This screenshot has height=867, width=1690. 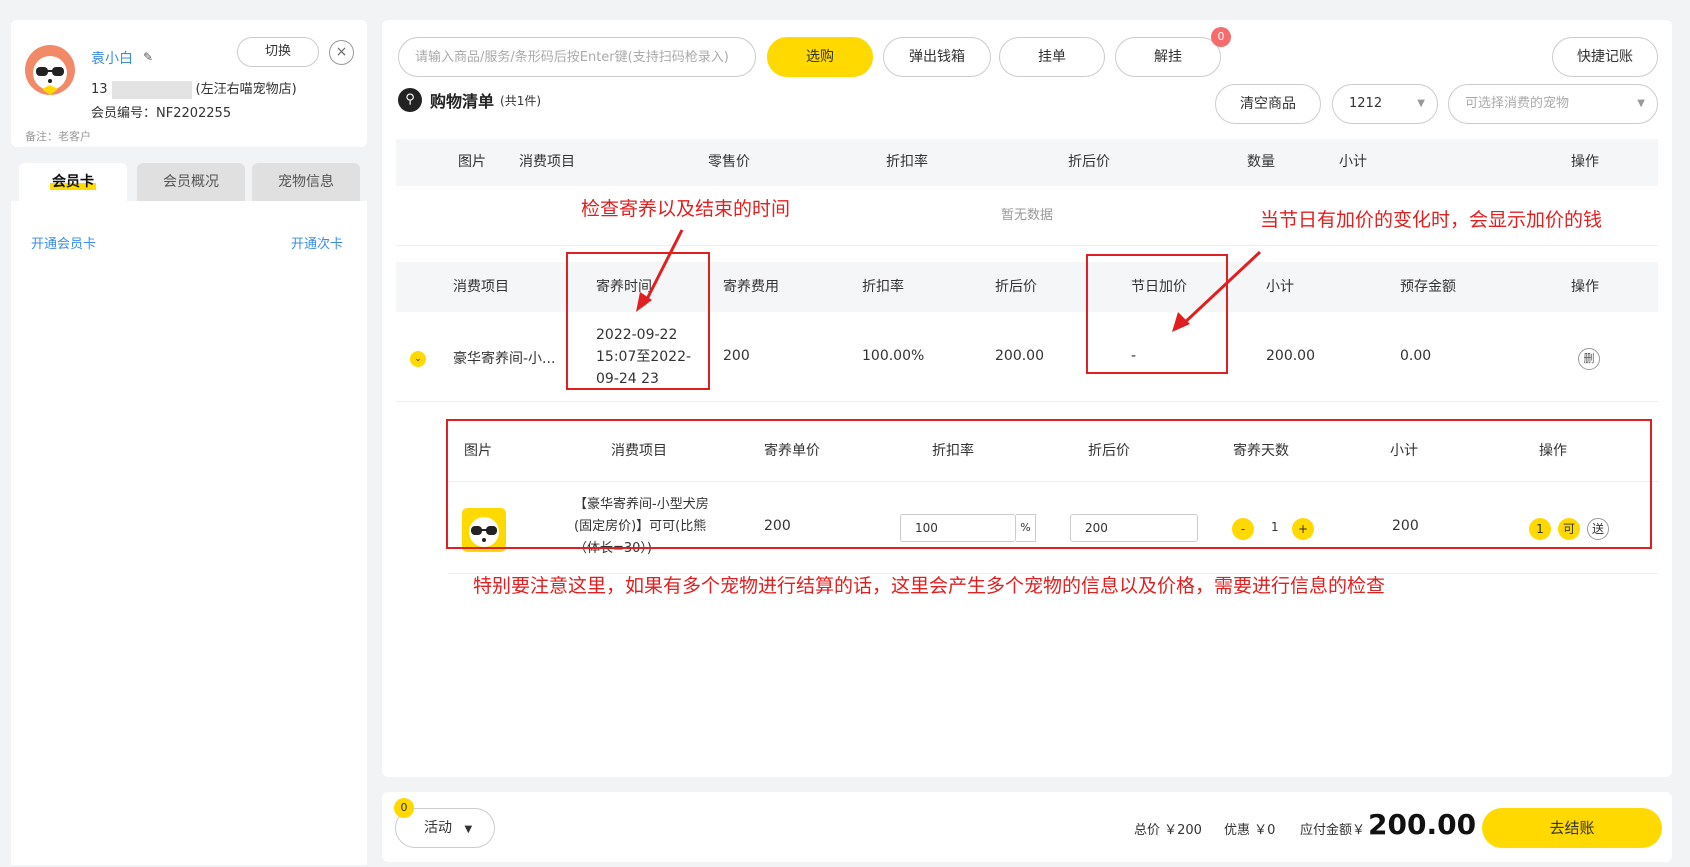 What do you see at coordinates (1333, 830) in the screenshot?
I see `payable-label: 应付金额￥` at bounding box center [1333, 830].